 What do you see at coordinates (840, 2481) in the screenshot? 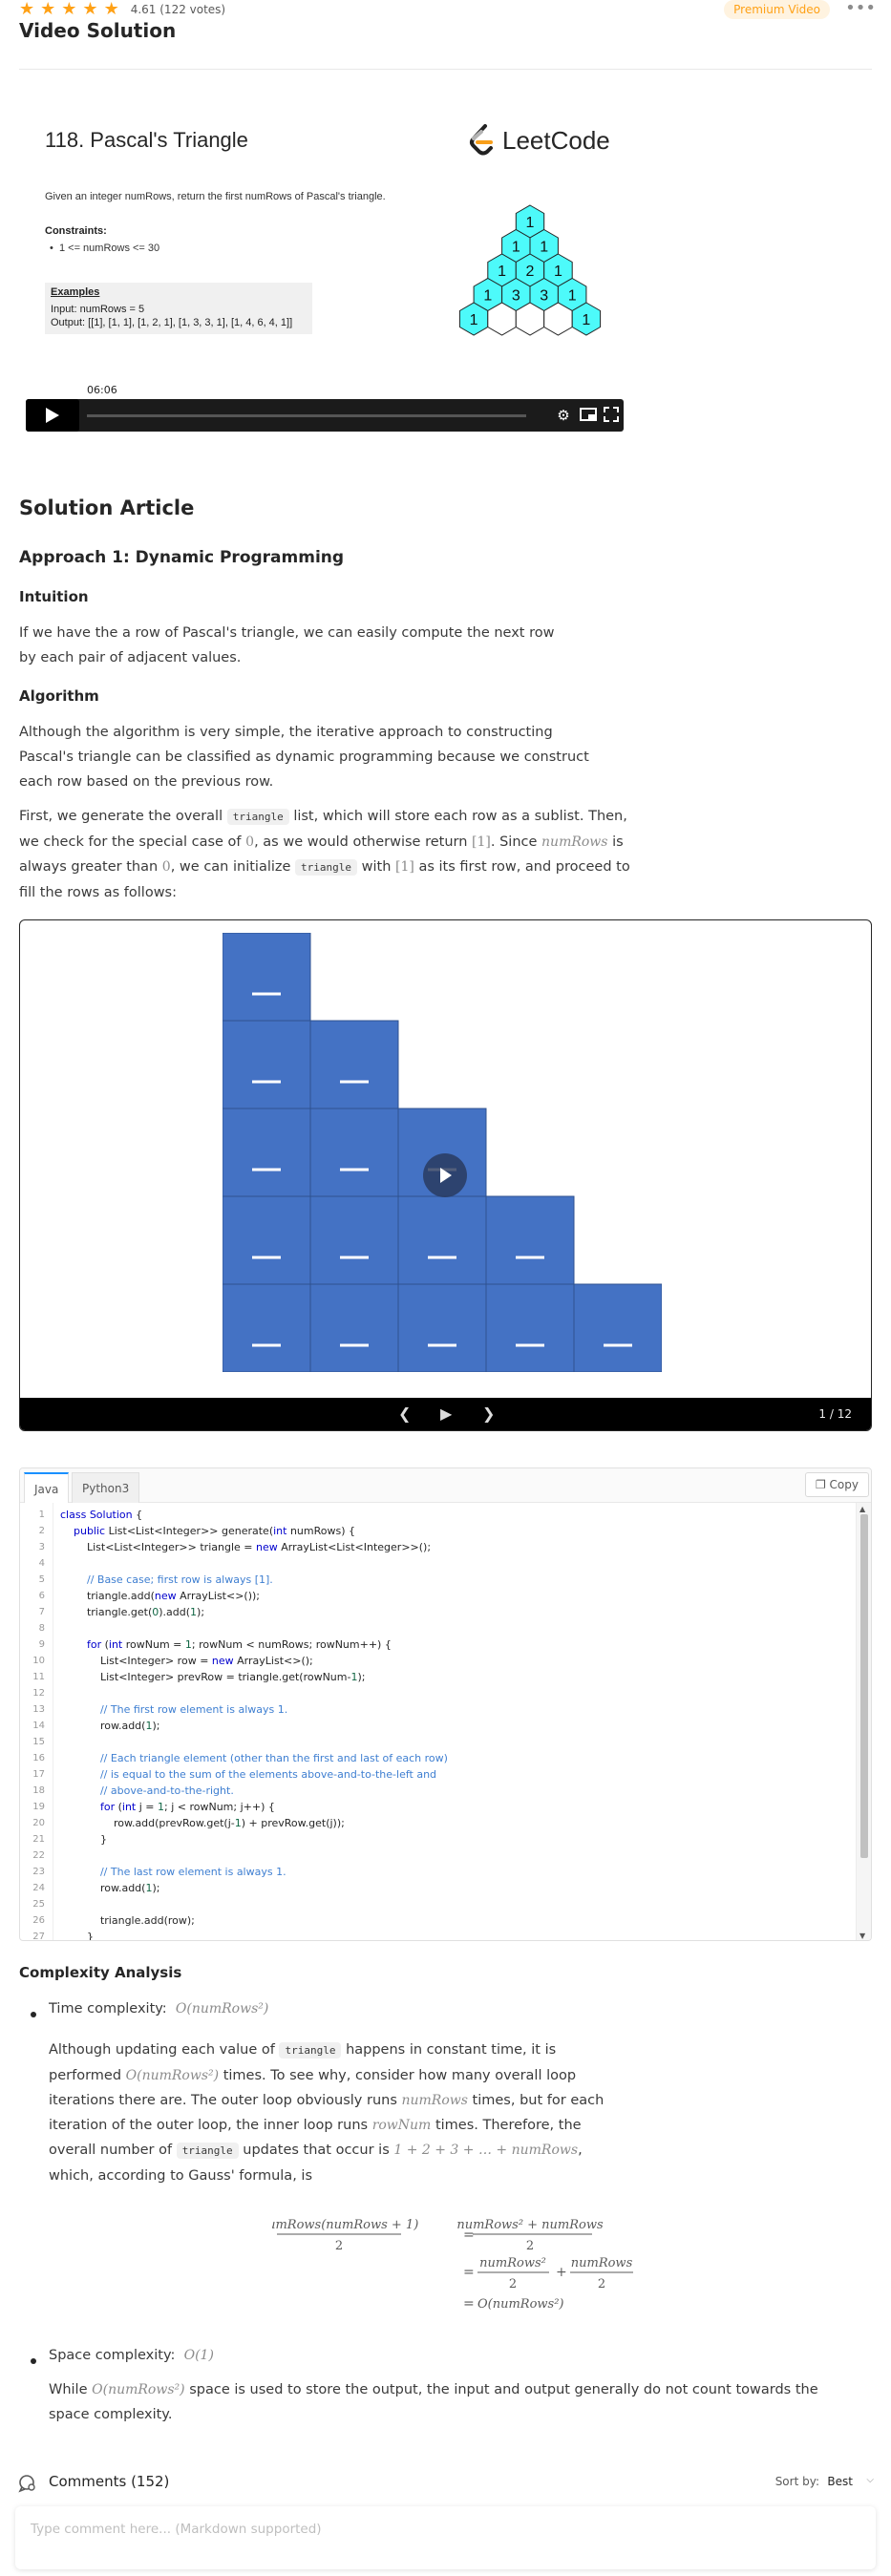
I see `sort-dropdown: Best` at bounding box center [840, 2481].